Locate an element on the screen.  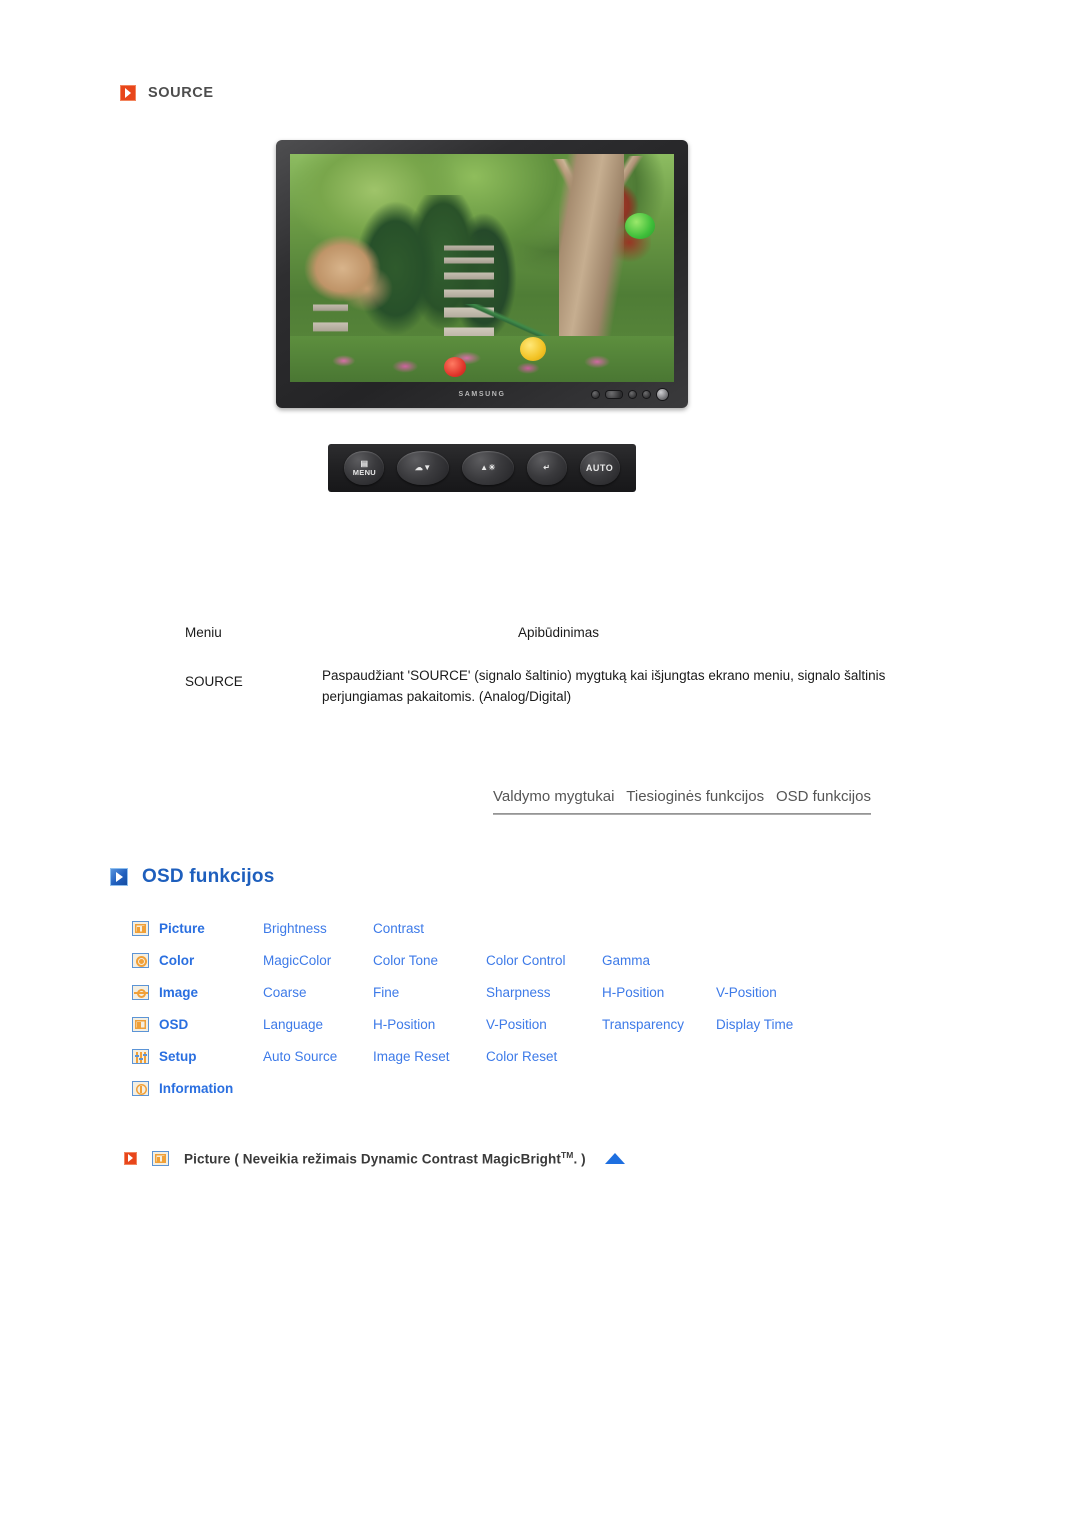
osd-category-picture: Picture is located at coordinates (211, 928).